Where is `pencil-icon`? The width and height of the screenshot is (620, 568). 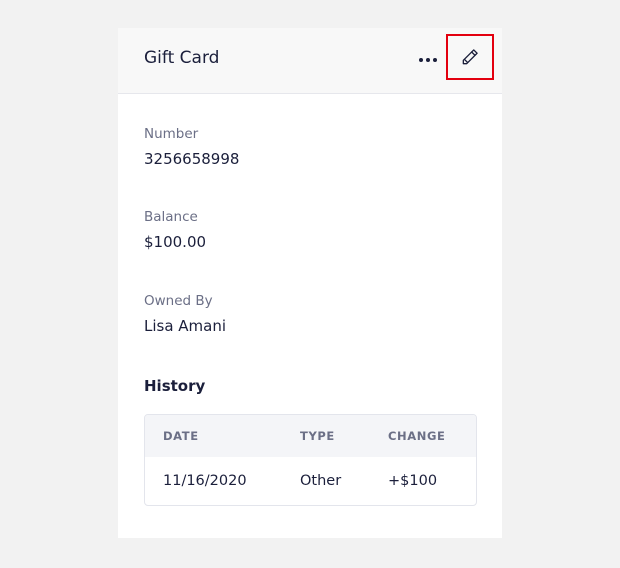 pencil-icon is located at coordinates (470, 57).